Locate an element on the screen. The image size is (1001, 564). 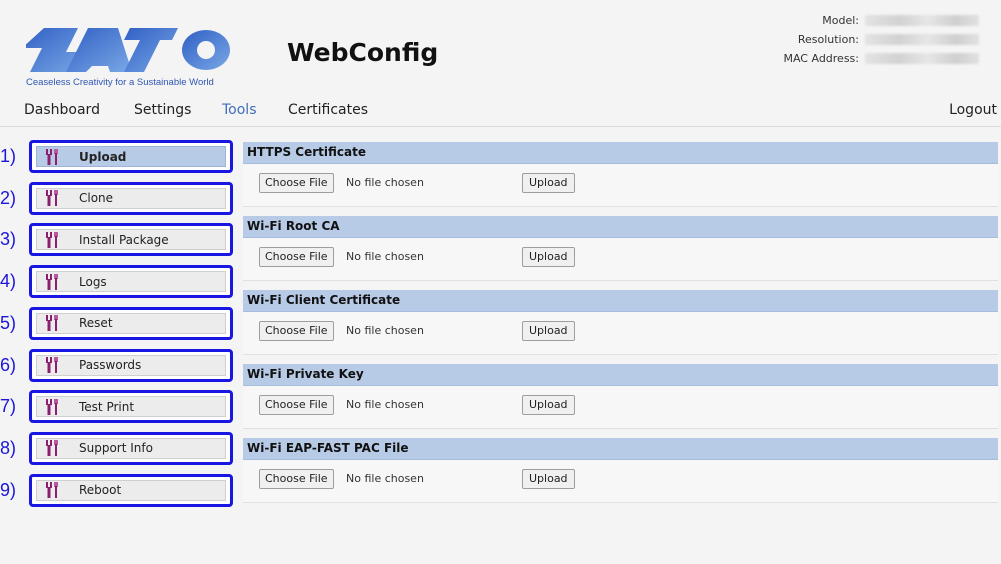
sidebar-item-label: Passwords is located at coordinates (110, 365).